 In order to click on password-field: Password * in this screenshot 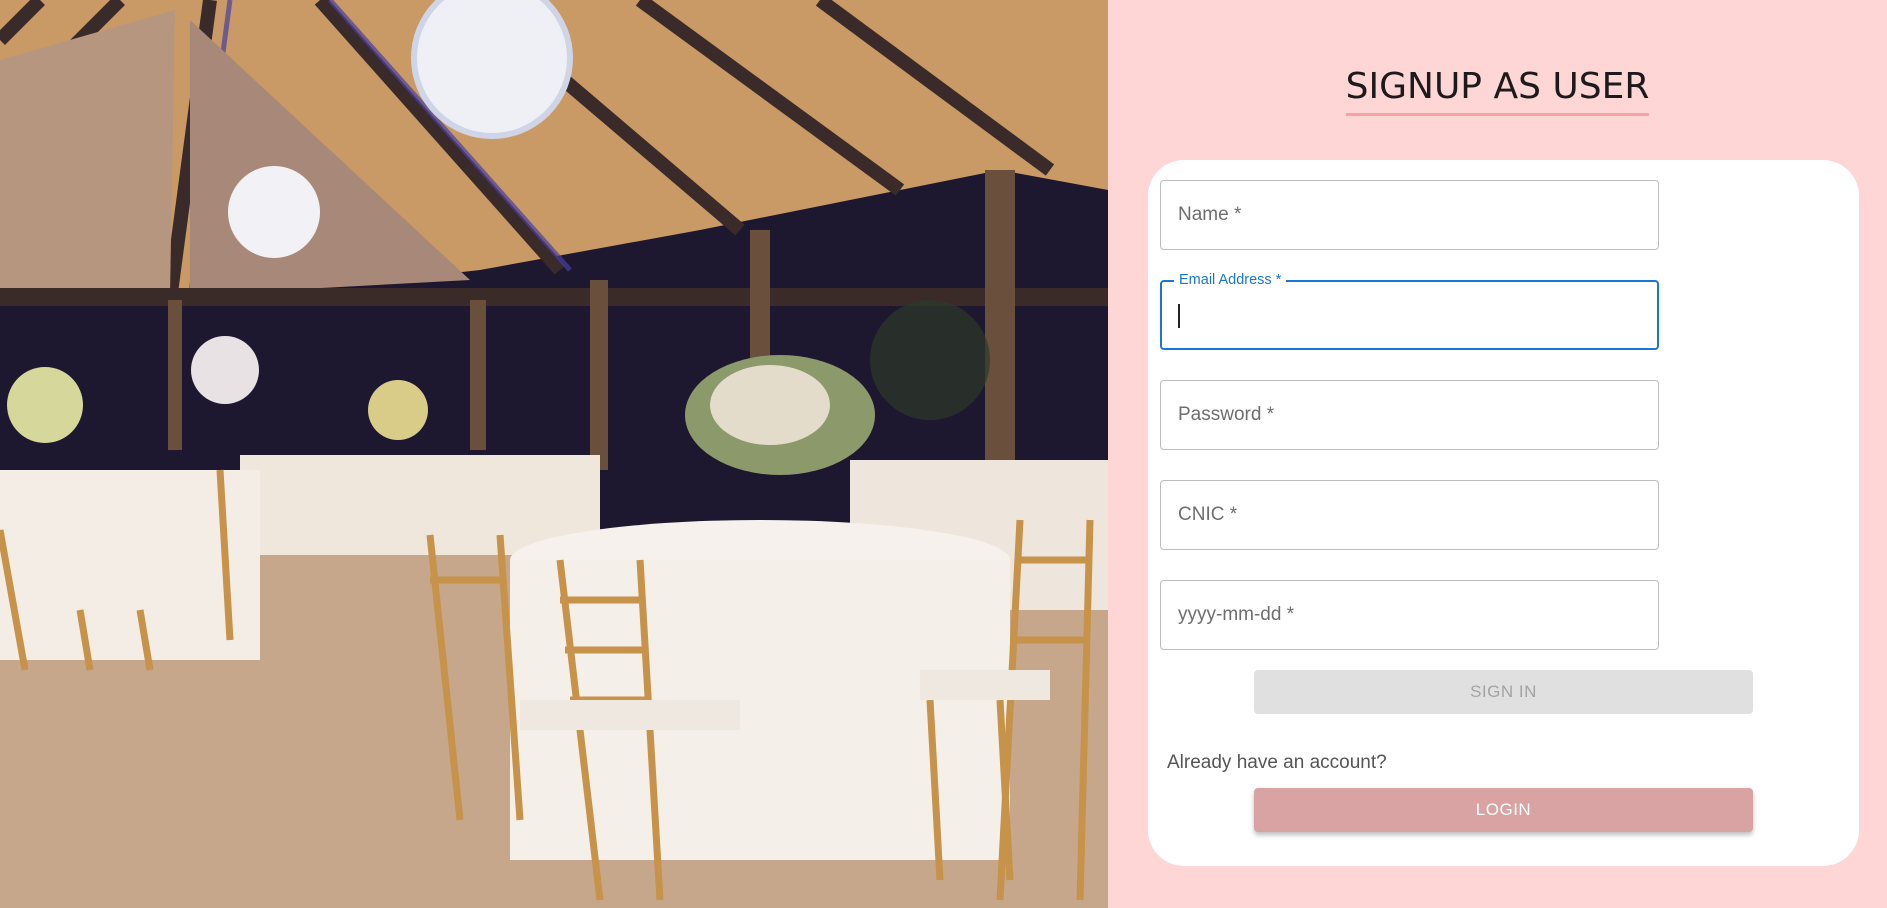, I will do `click(1409, 415)`.